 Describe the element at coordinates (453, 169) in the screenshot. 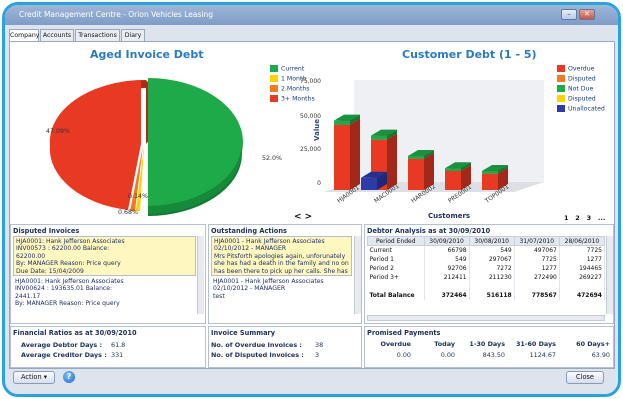

I see `bar-pre0001-not-due` at that location.